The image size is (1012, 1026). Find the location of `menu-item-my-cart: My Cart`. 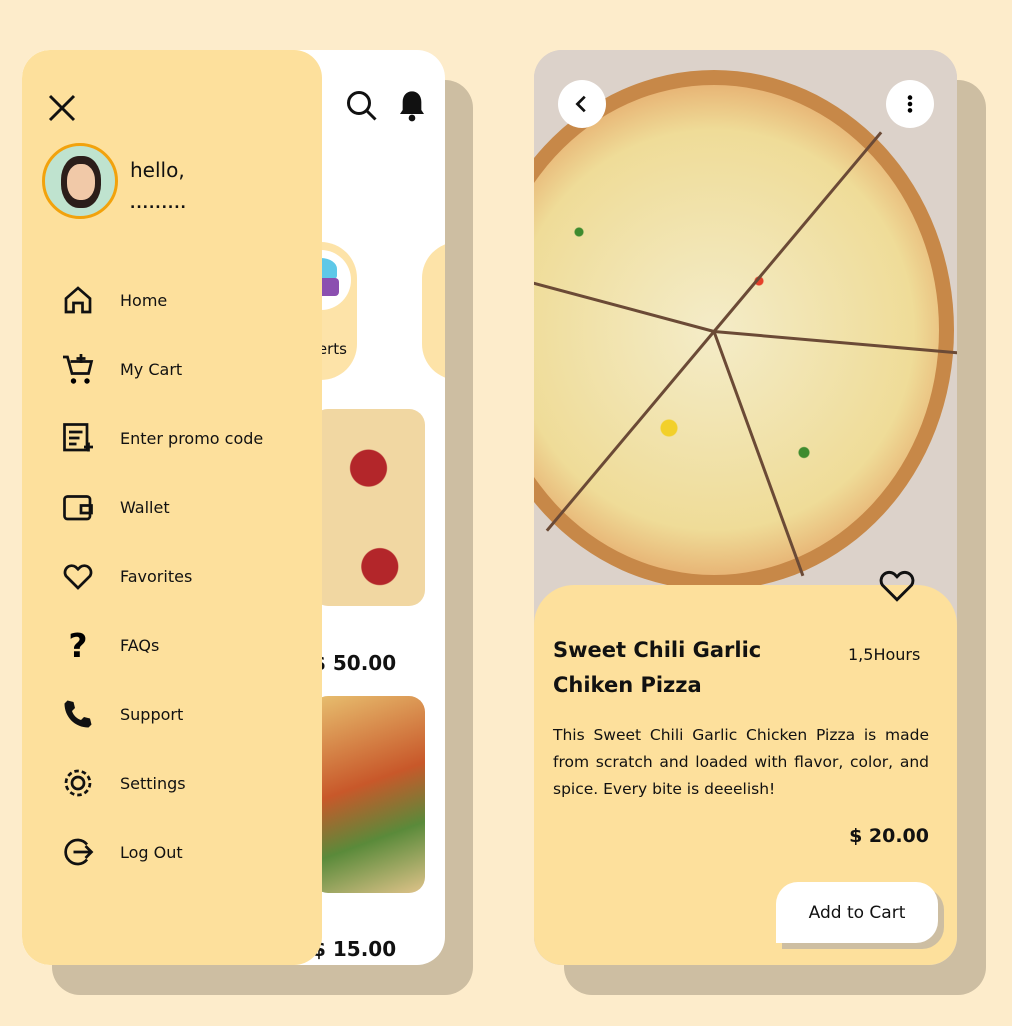

menu-item-my-cart: My Cart is located at coordinates (121, 369).